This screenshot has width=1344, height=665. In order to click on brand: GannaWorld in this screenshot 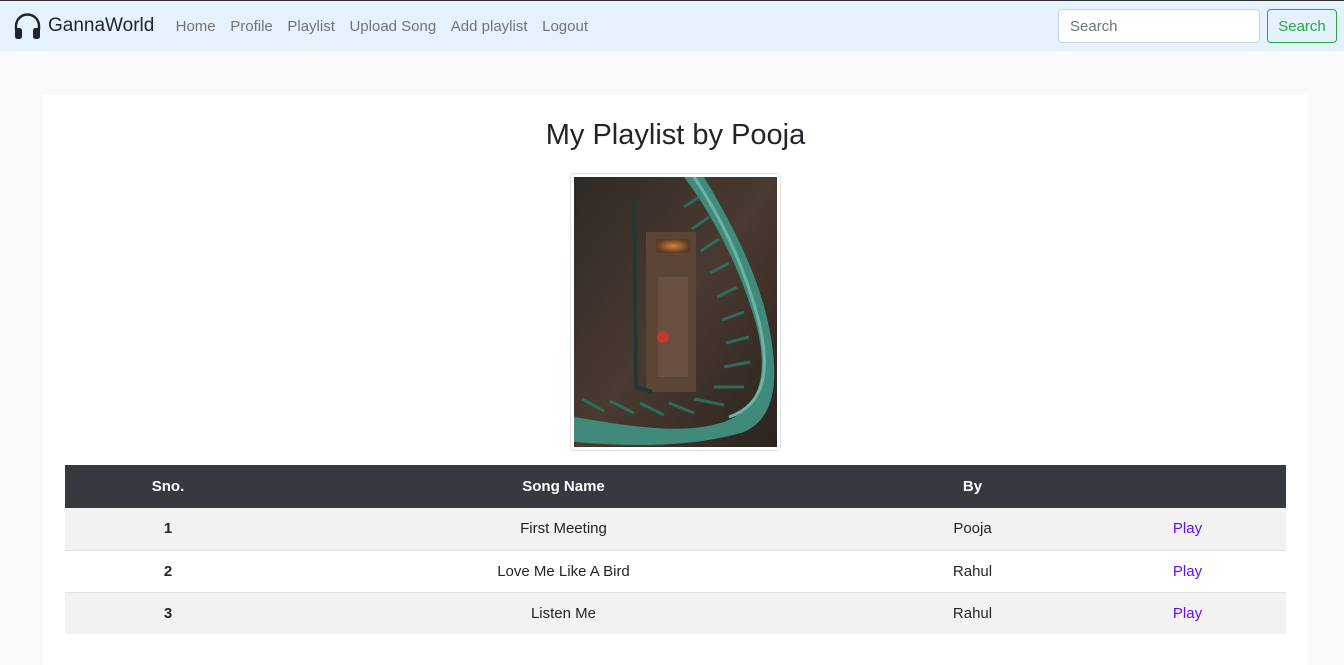, I will do `click(83, 26)`.